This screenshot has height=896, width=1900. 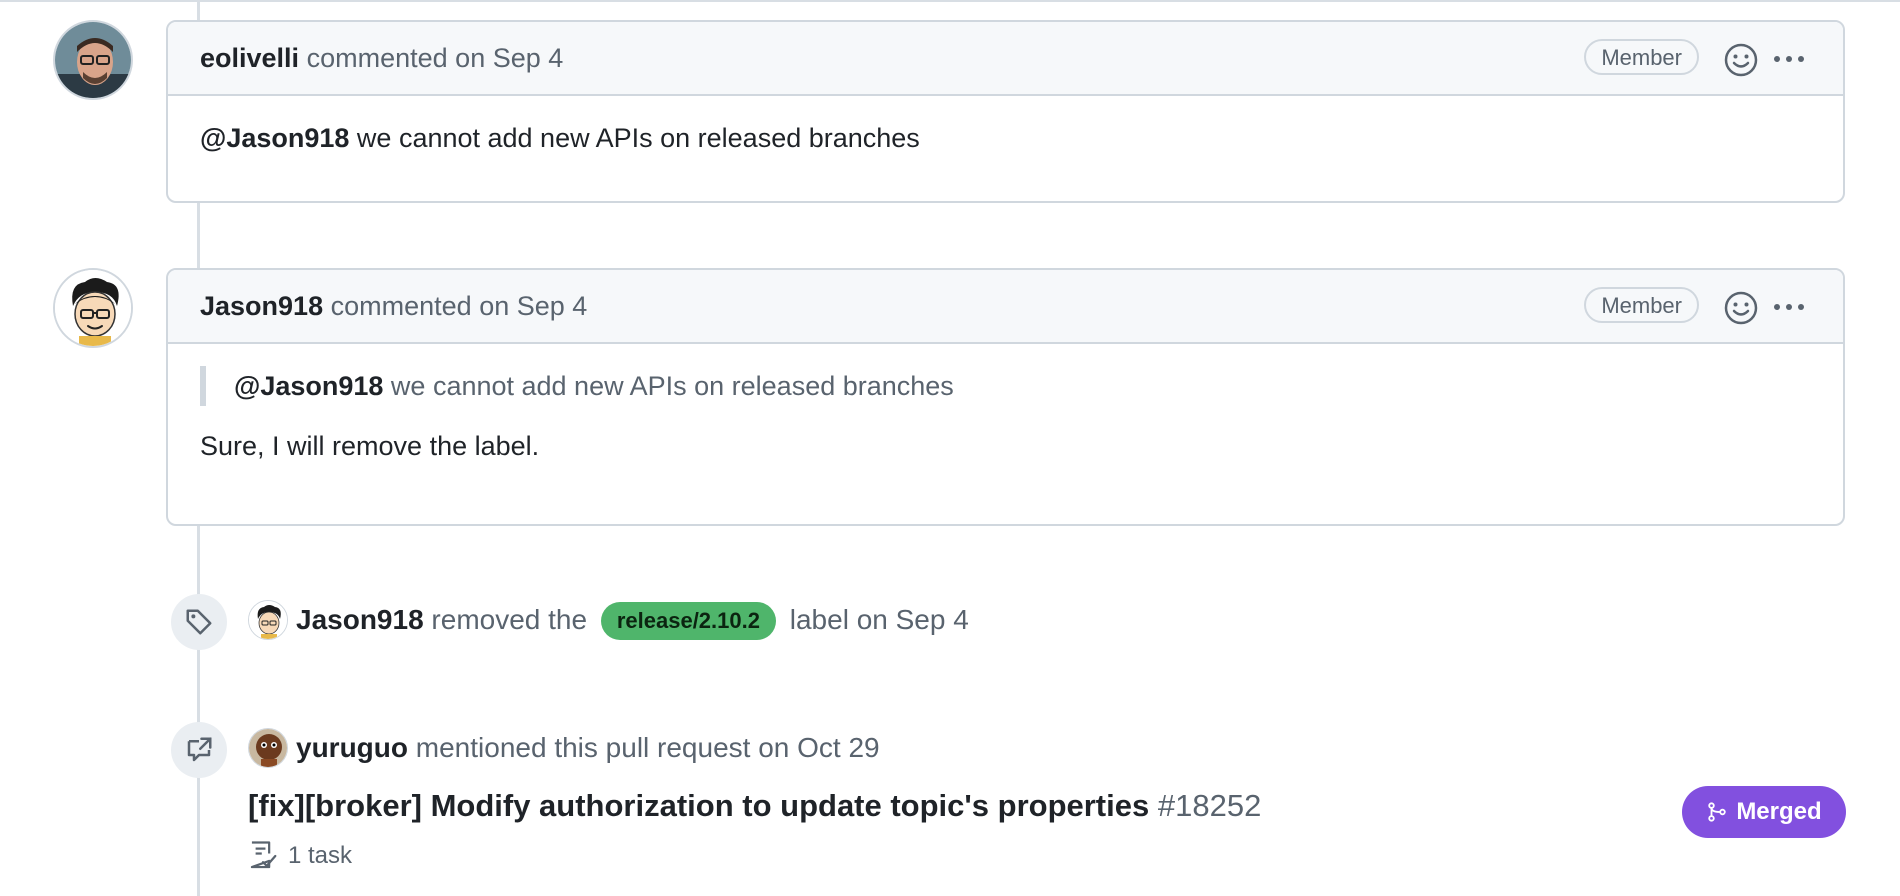 What do you see at coordinates (360, 619) in the screenshot?
I see `actor-link: Jason918` at bounding box center [360, 619].